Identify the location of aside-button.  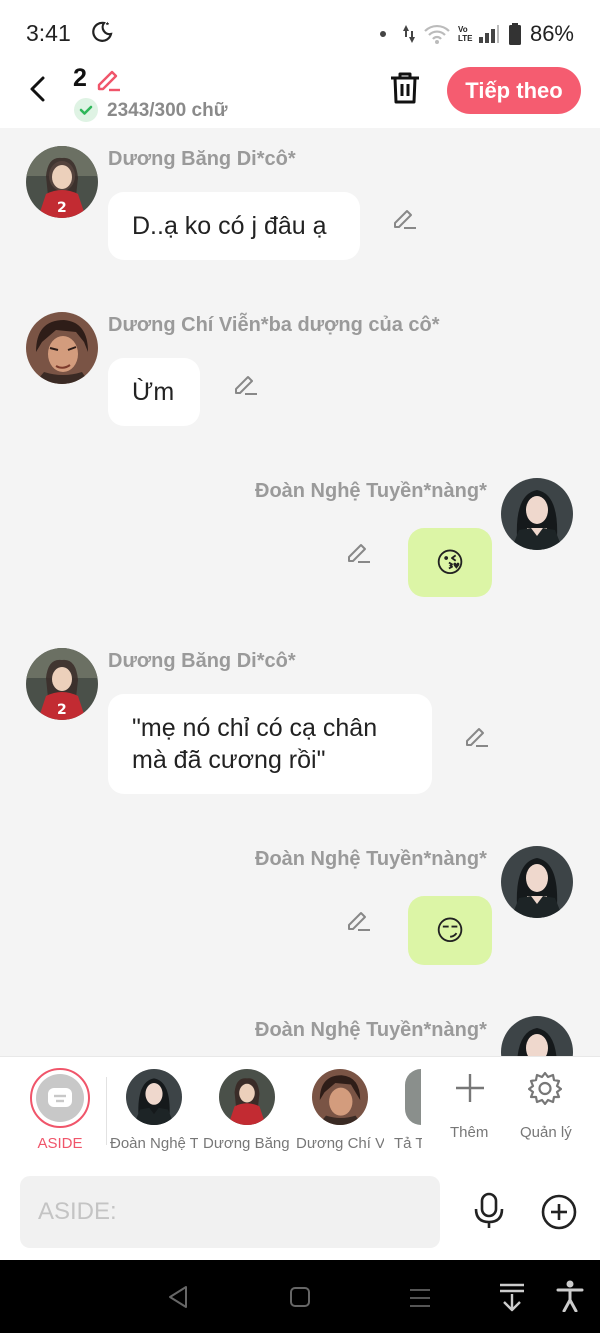
(60, 1098).